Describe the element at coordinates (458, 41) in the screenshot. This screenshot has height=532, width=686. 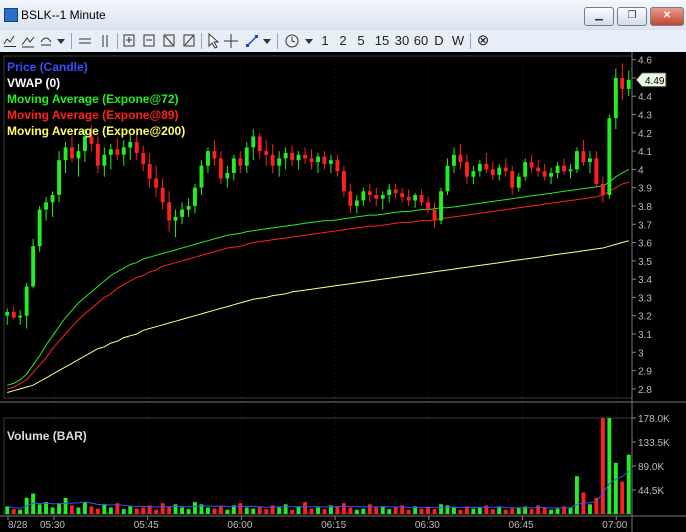
I see `period-weekly-button: W` at that location.